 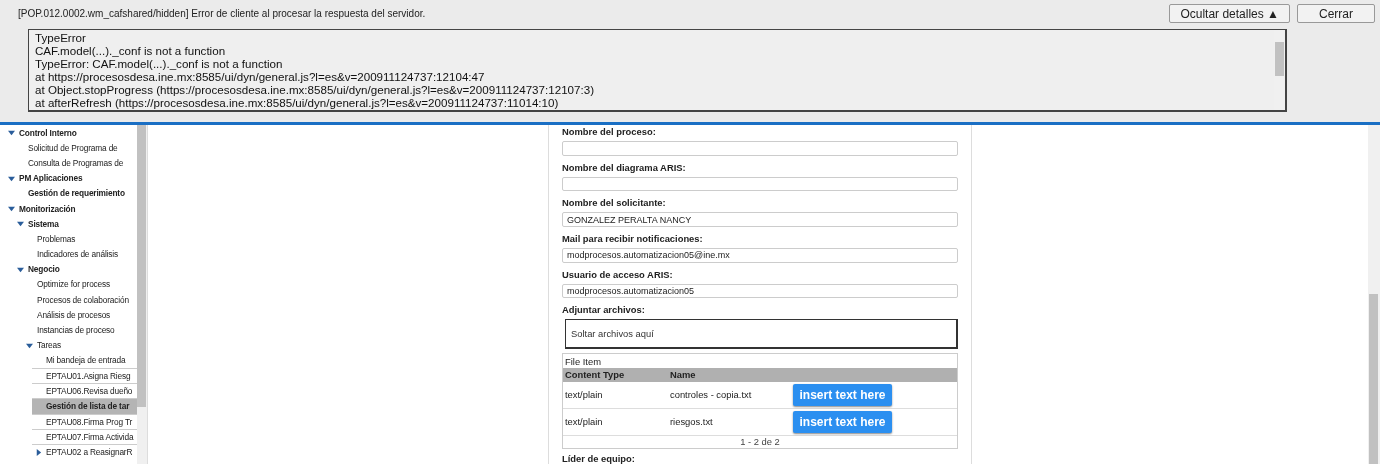 I want to click on error-detail-line: at afterRefresh (https://procesosdesa.ine.mx:8585/ui/dyn/general.js?l=es&v=200911124737:11014:10), so click(x=297, y=103).